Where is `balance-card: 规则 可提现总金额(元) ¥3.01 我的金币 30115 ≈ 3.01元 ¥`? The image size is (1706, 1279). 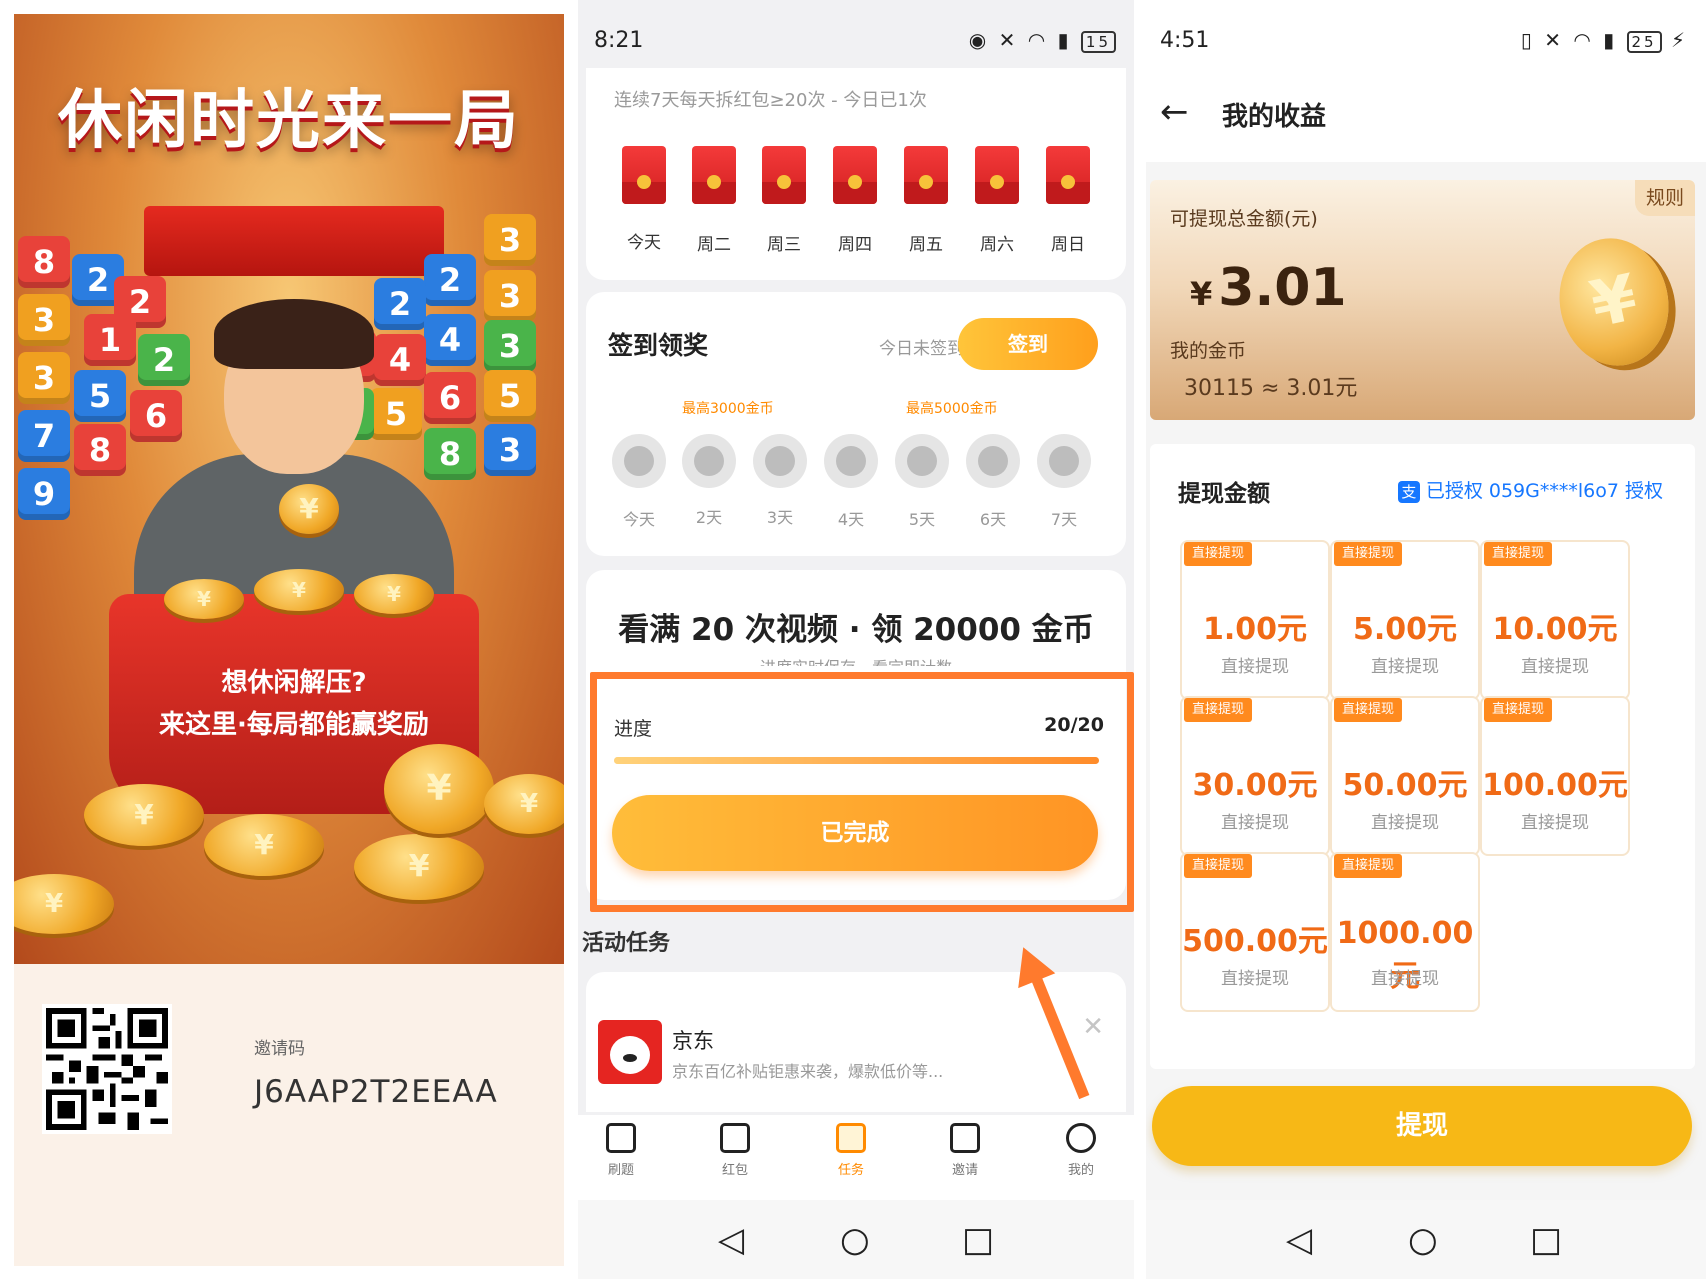 balance-card: 规则 可提现总金额(元) ¥3.01 我的金币 30115 ≈ 3.01元 ¥ is located at coordinates (1422, 300).